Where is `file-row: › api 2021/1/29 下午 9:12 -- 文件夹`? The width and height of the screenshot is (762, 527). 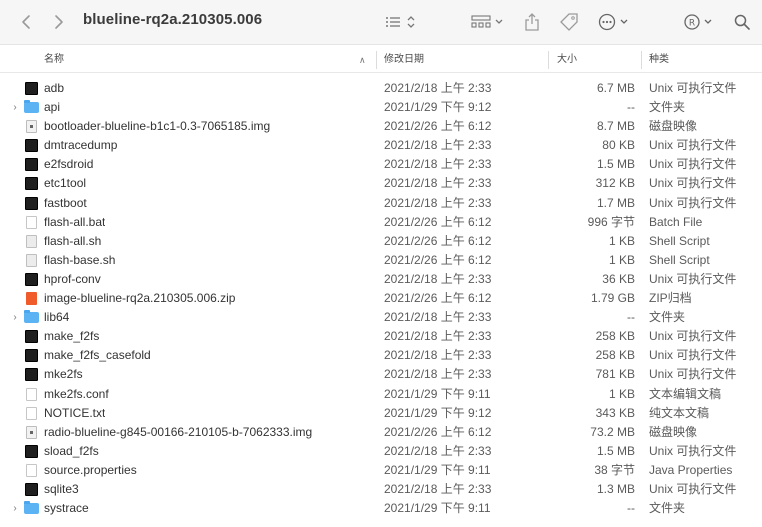
file-row: › api 2021/1/29 下午 9:12 -- 文件夹 is located at coordinates (381, 107).